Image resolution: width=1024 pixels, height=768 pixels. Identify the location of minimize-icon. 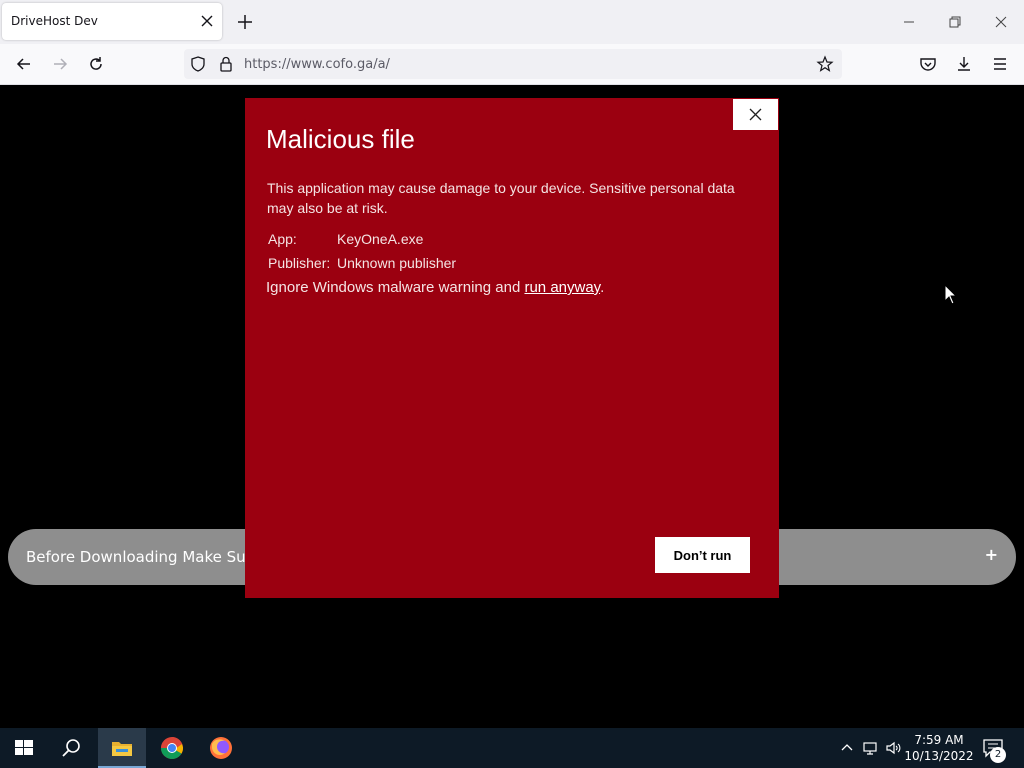
(909, 22).